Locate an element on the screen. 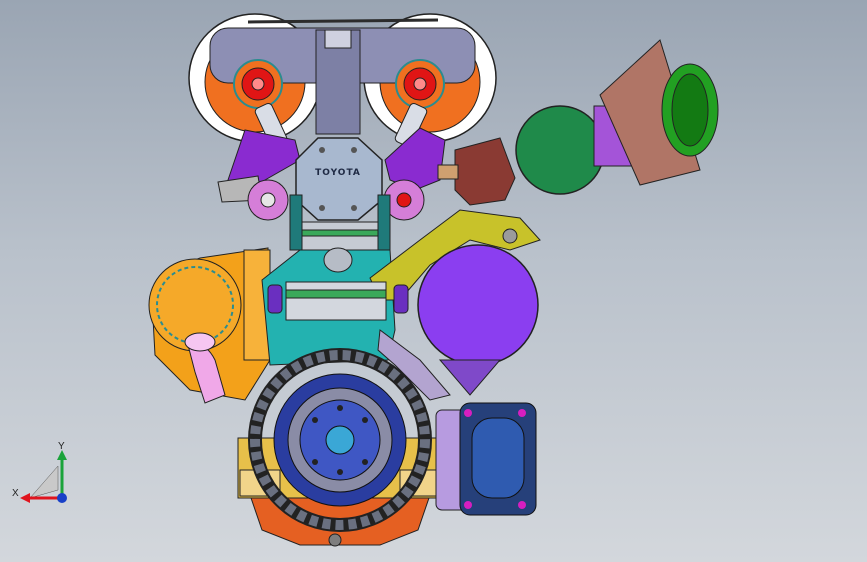 The height and width of the screenshot is (562, 867). emblem-text: TOYOTA is located at coordinates (338, 173).